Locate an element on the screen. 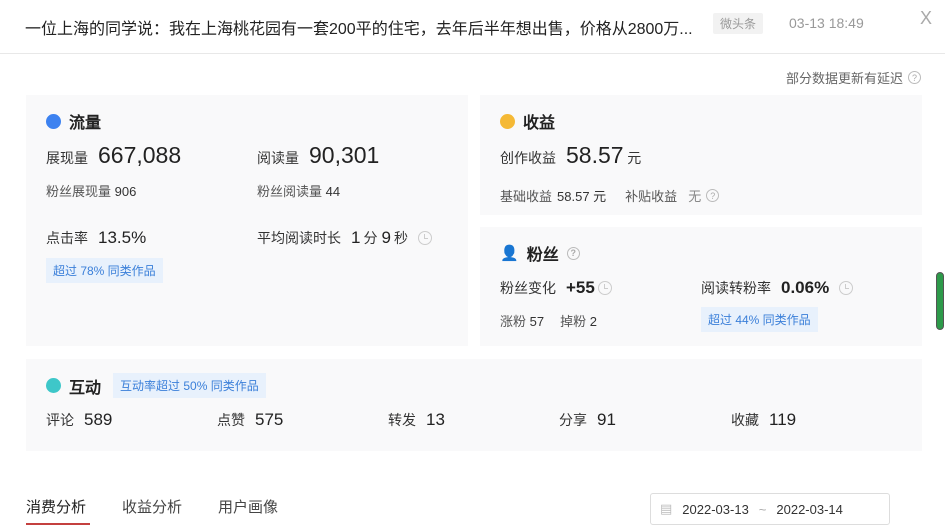  traffic-icon is located at coordinates (53, 121).